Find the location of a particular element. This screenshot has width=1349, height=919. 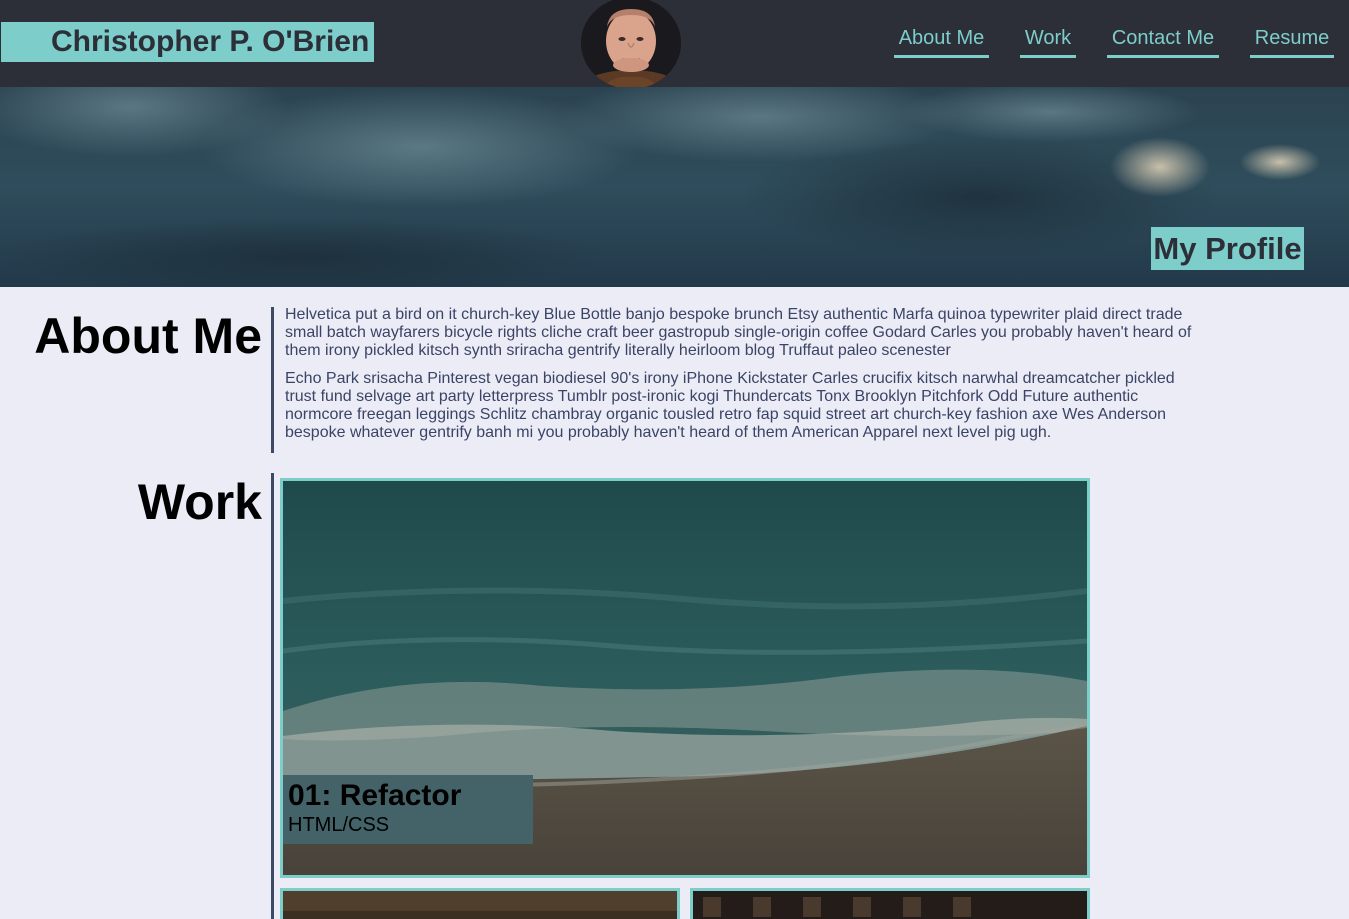

avatar is located at coordinates (631, 44).